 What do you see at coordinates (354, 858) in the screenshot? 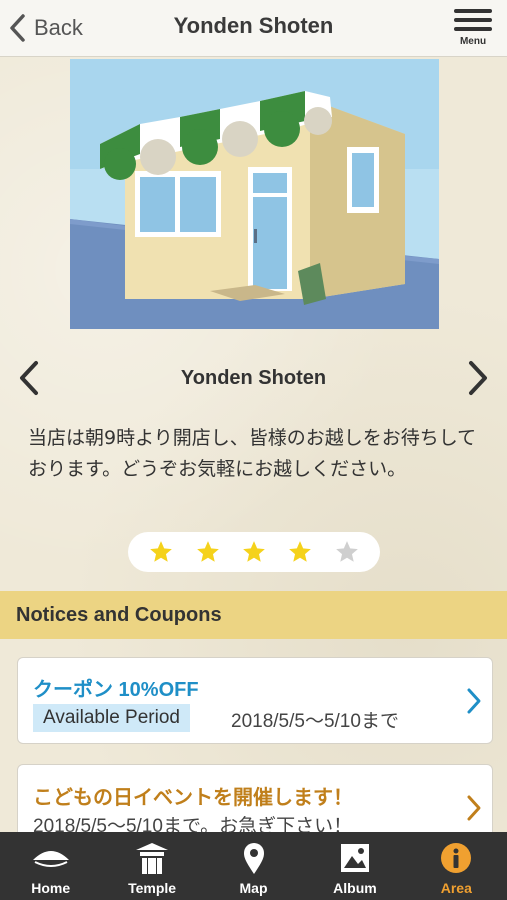
I see `album-icon` at bounding box center [354, 858].